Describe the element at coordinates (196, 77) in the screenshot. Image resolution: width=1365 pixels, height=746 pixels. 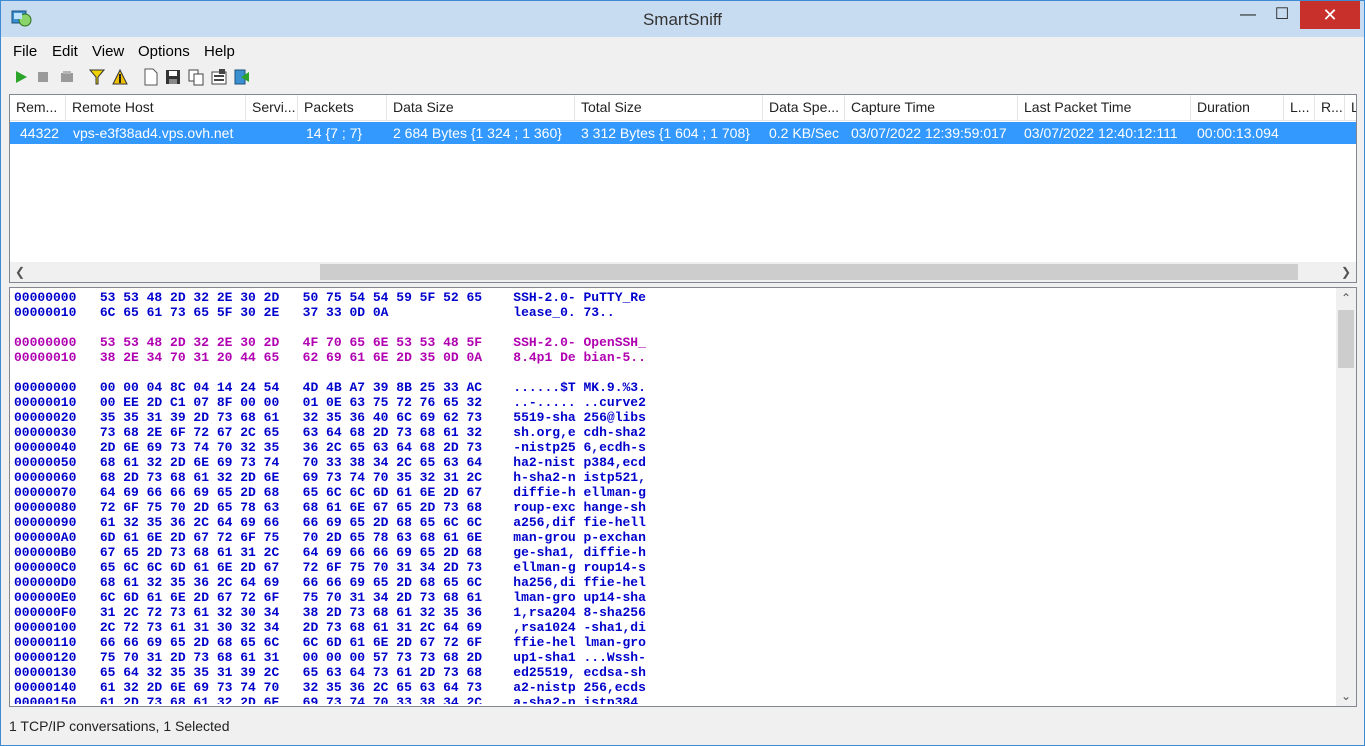
I see `copy-icon` at that location.